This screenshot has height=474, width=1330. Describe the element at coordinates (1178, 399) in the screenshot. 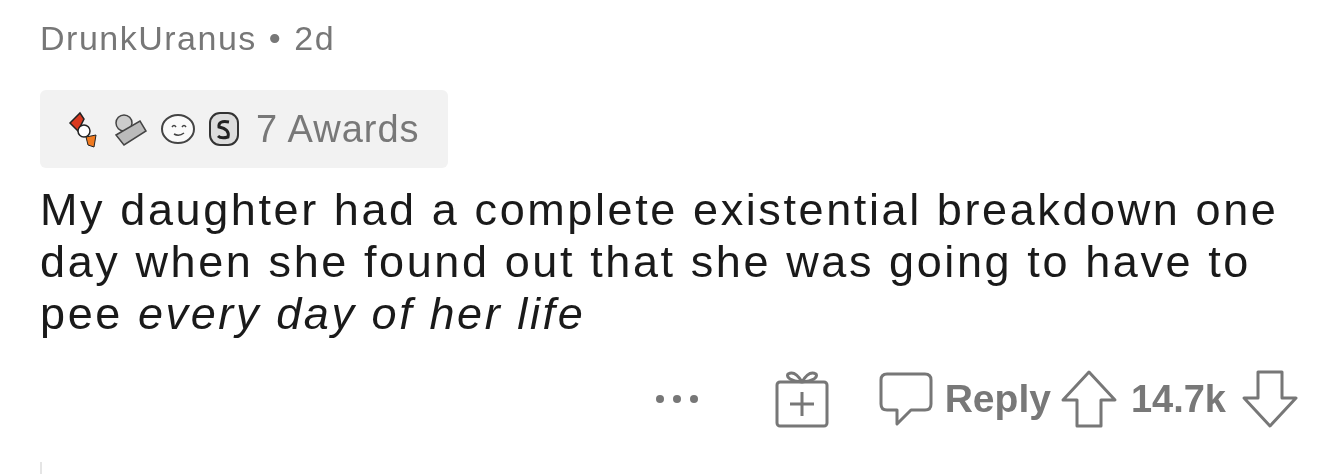

I see `vote-score: 14.7k` at that location.